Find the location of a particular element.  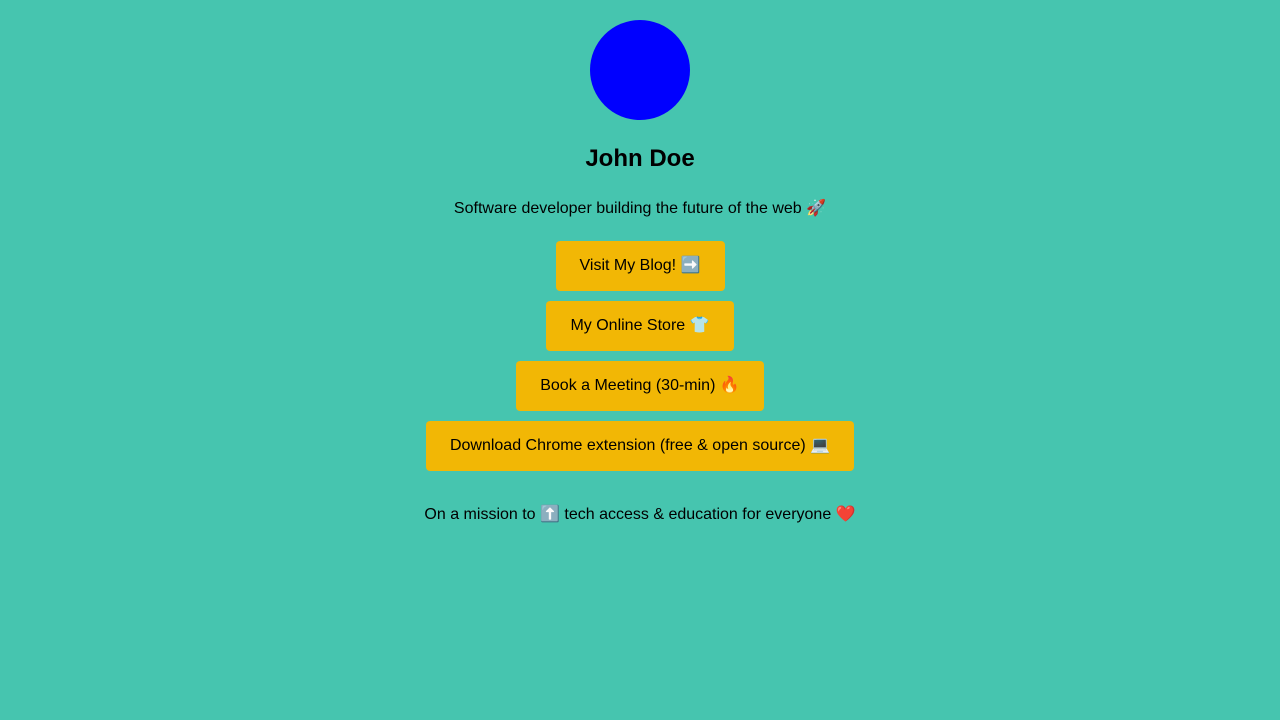

online-store-link-button: My Online Store 👕 is located at coordinates (640, 326).